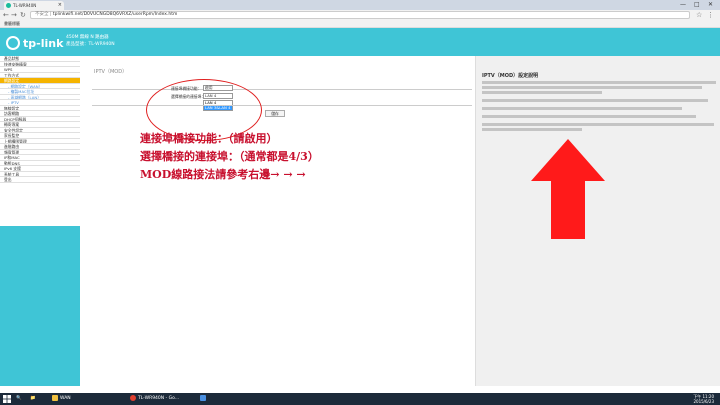  Describe the element at coordinates (229, 156) in the screenshot. I see `annotation-line-2: 選擇橋接的連接埠：（通常都是4/3）` at that location.